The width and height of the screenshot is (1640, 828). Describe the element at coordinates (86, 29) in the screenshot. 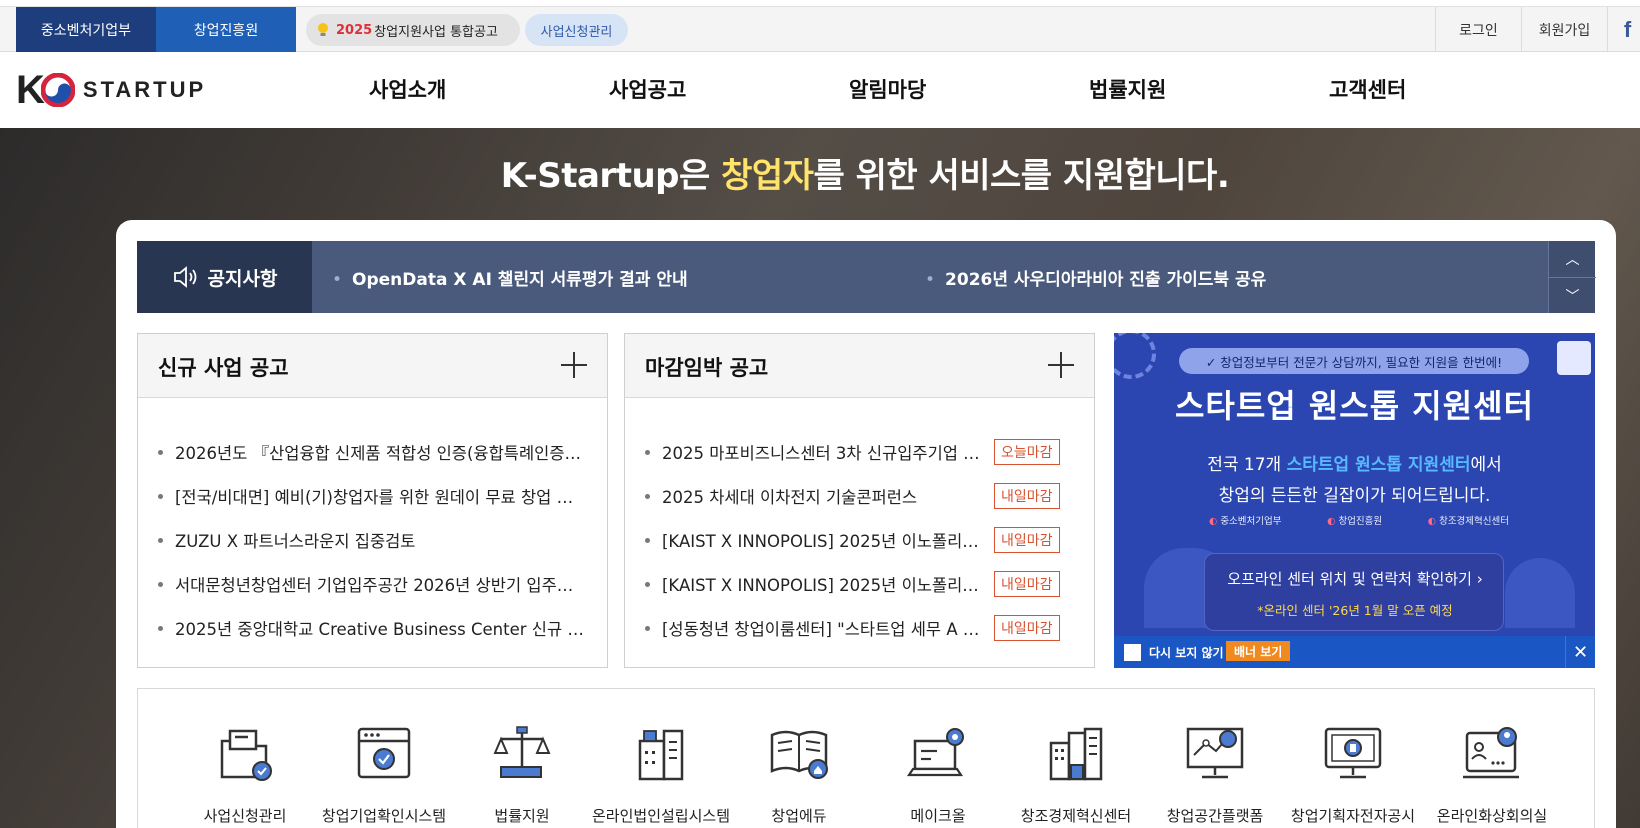

I see `org-link-mss: 중소벤처기업부` at that location.